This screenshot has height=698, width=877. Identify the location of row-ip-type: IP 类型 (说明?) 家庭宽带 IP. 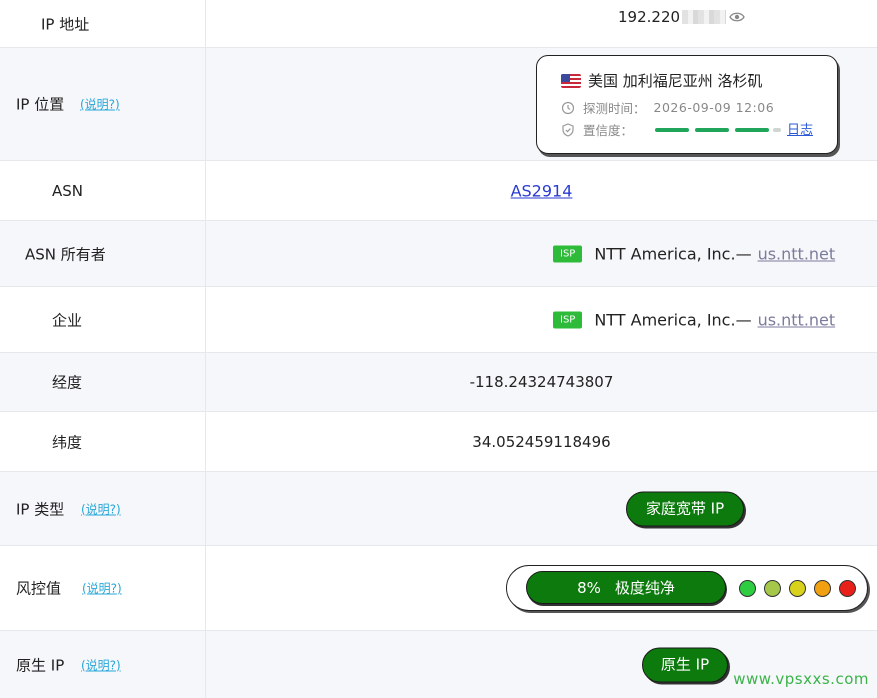
(438, 509).